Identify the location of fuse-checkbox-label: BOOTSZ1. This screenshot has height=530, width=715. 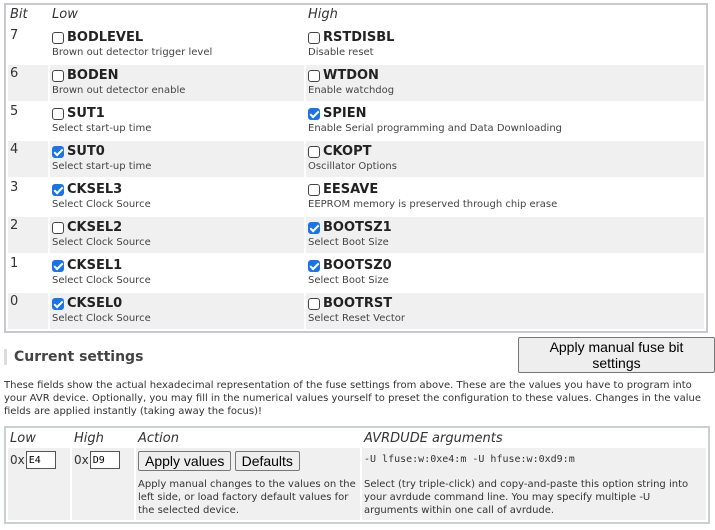
(505, 227).